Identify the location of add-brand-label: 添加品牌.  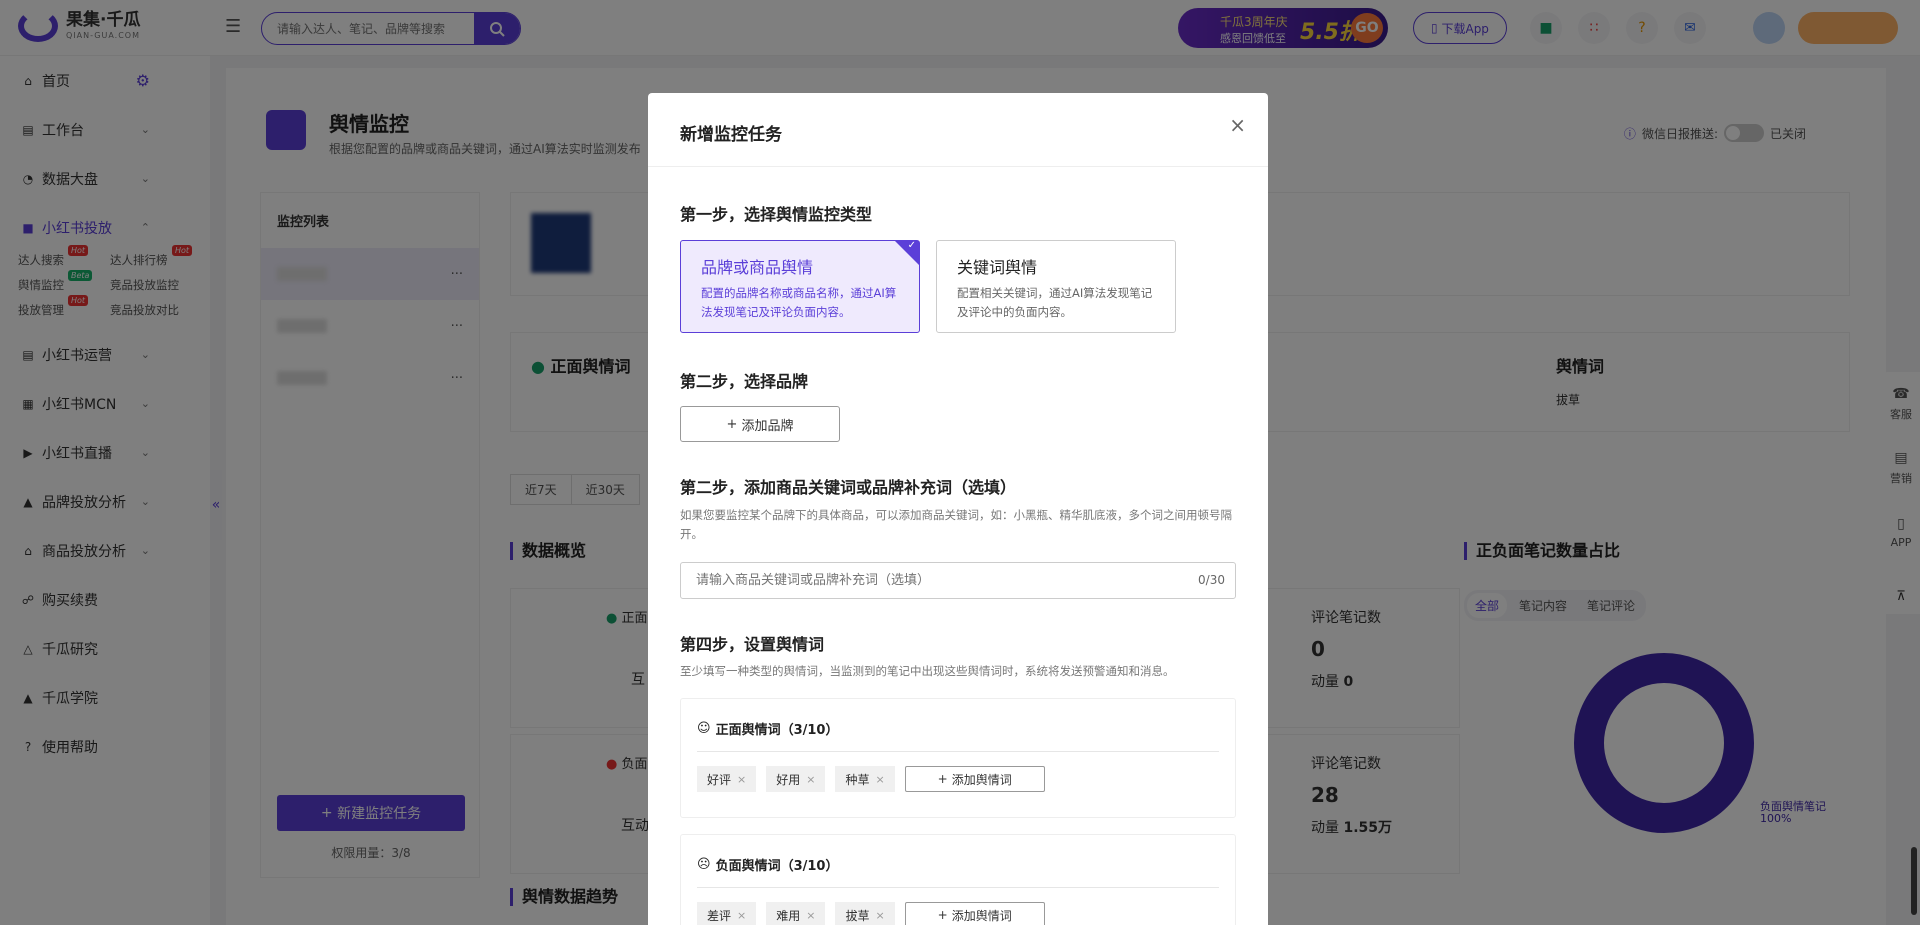
(767, 426).